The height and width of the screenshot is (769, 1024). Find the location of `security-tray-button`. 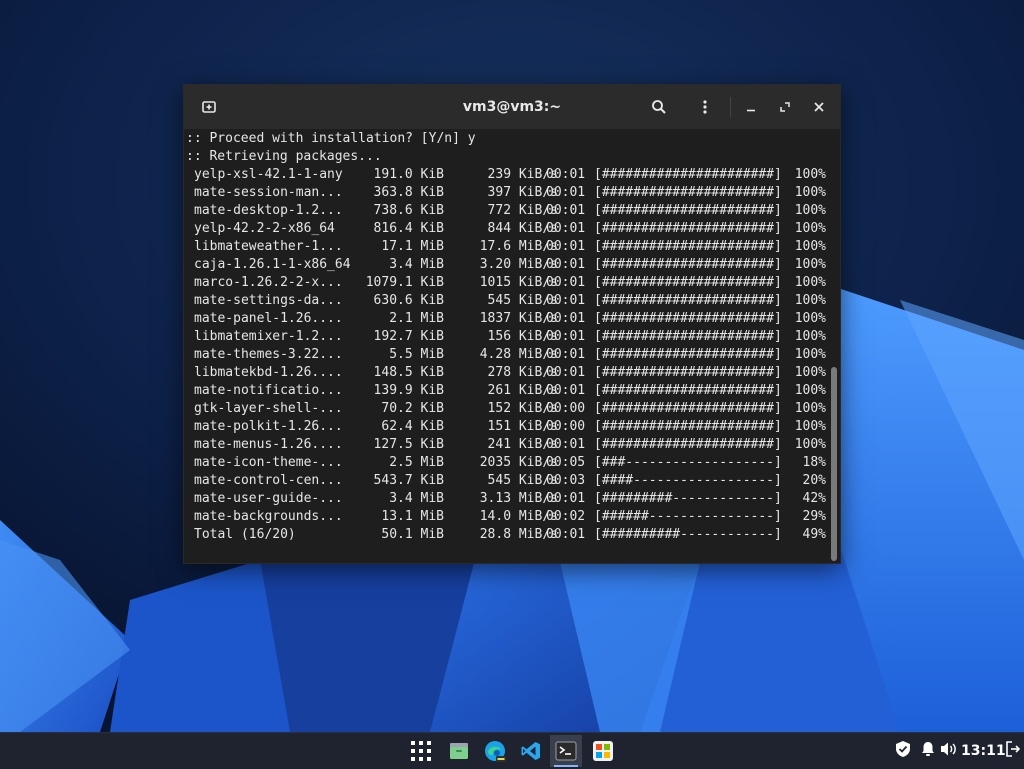

security-tray-button is located at coordinates (903, 751).